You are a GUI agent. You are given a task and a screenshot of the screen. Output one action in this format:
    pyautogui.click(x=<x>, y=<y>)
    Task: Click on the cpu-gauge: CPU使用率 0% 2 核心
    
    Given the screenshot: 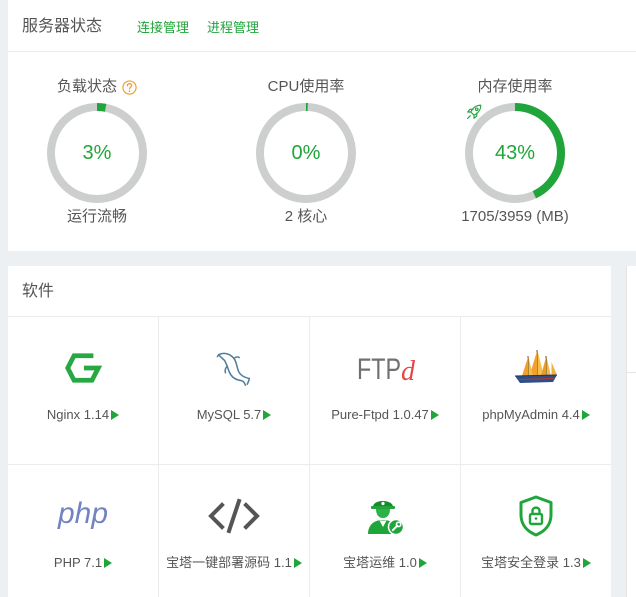 What is the action you would take?
    pyautogui.click(x=306, y=152)
    